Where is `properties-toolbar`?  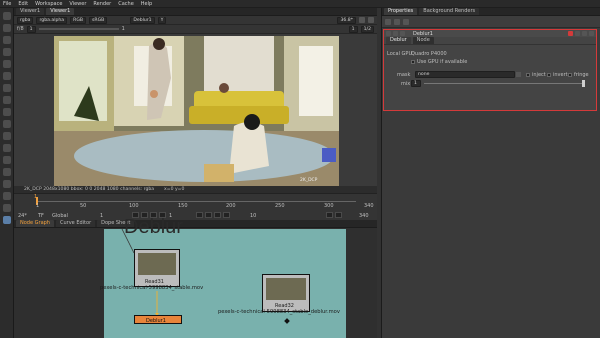 properties-toolbar is located at coordinates (491, 22).